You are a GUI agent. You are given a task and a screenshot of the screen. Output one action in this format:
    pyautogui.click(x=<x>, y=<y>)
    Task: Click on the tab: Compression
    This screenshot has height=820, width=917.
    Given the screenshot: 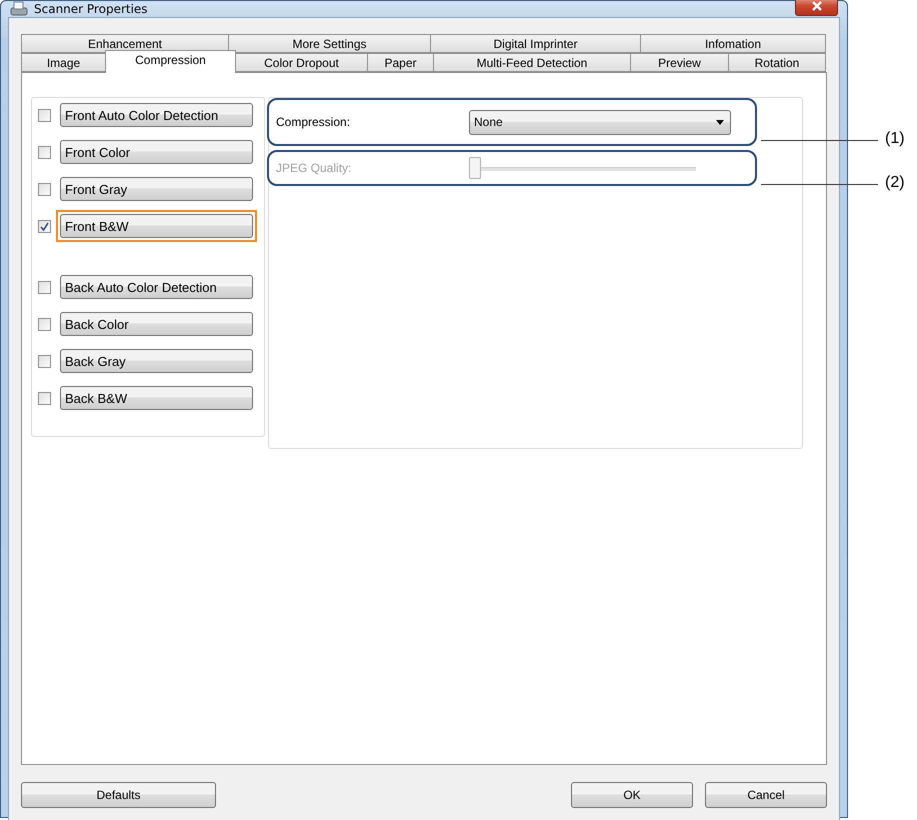 What is the action you would take?
    pyautogui.click(x=170, y=61)
    